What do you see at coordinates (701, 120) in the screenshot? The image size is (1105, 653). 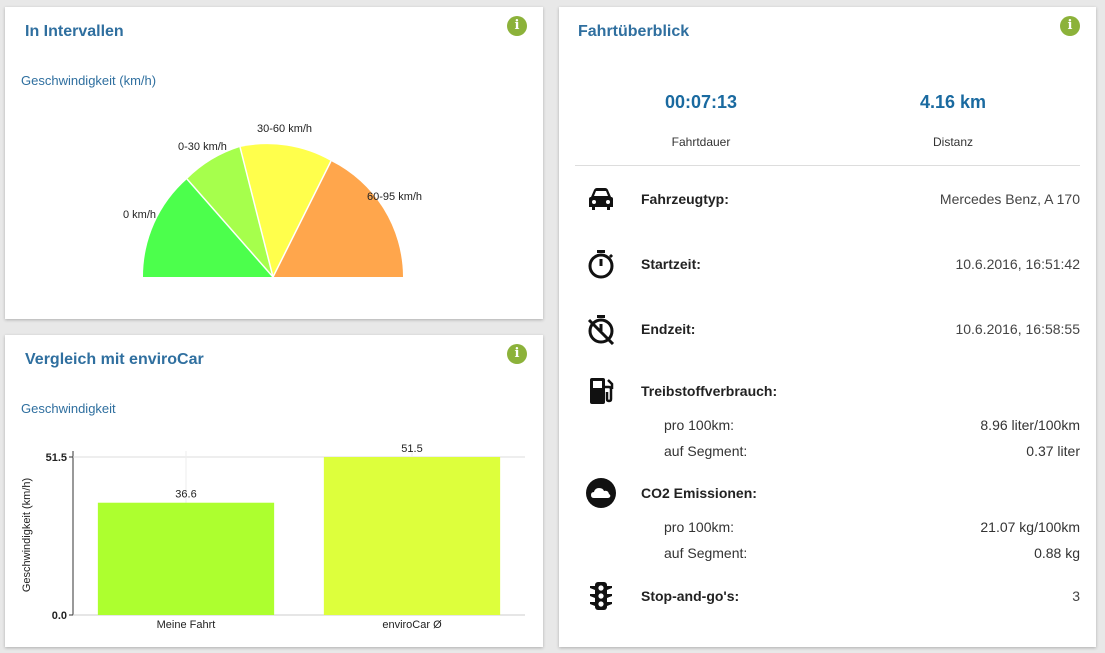 I see `duration-stat: 00:07:13 Fahrtdauer` at bounding box center [701, 120].